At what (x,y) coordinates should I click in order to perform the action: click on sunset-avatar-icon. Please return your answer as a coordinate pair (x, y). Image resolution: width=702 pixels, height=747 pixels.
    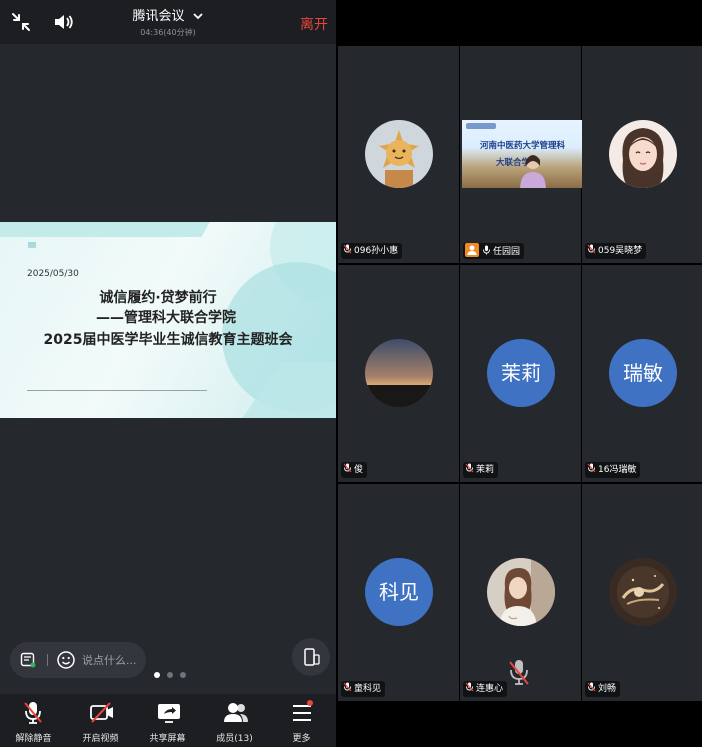
    Looking at the image, I should click on (399, 373).